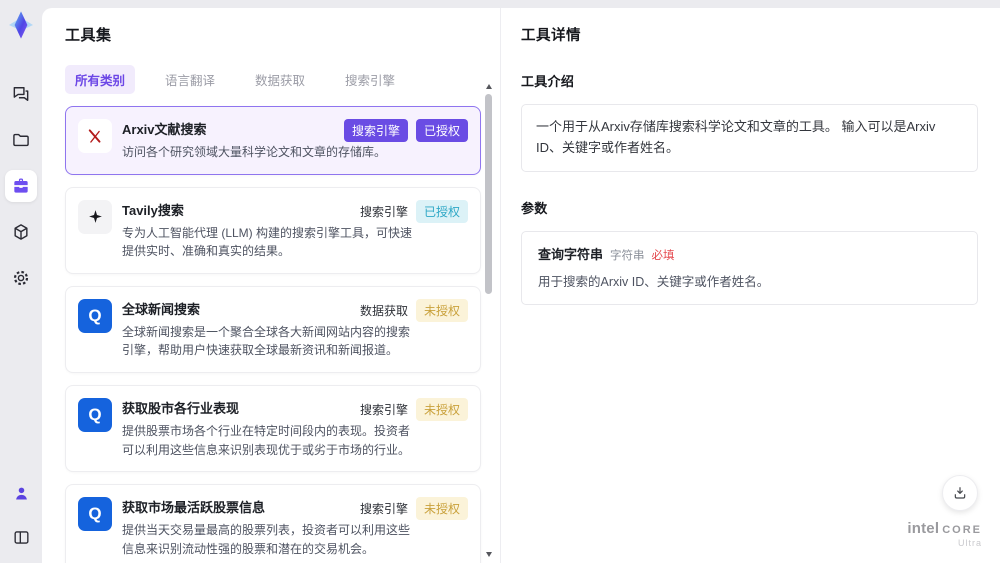 Image resolution: width=1000 pixels, height=563 pixels. I want to click on scrollbar-thumb, so click(488, 194).